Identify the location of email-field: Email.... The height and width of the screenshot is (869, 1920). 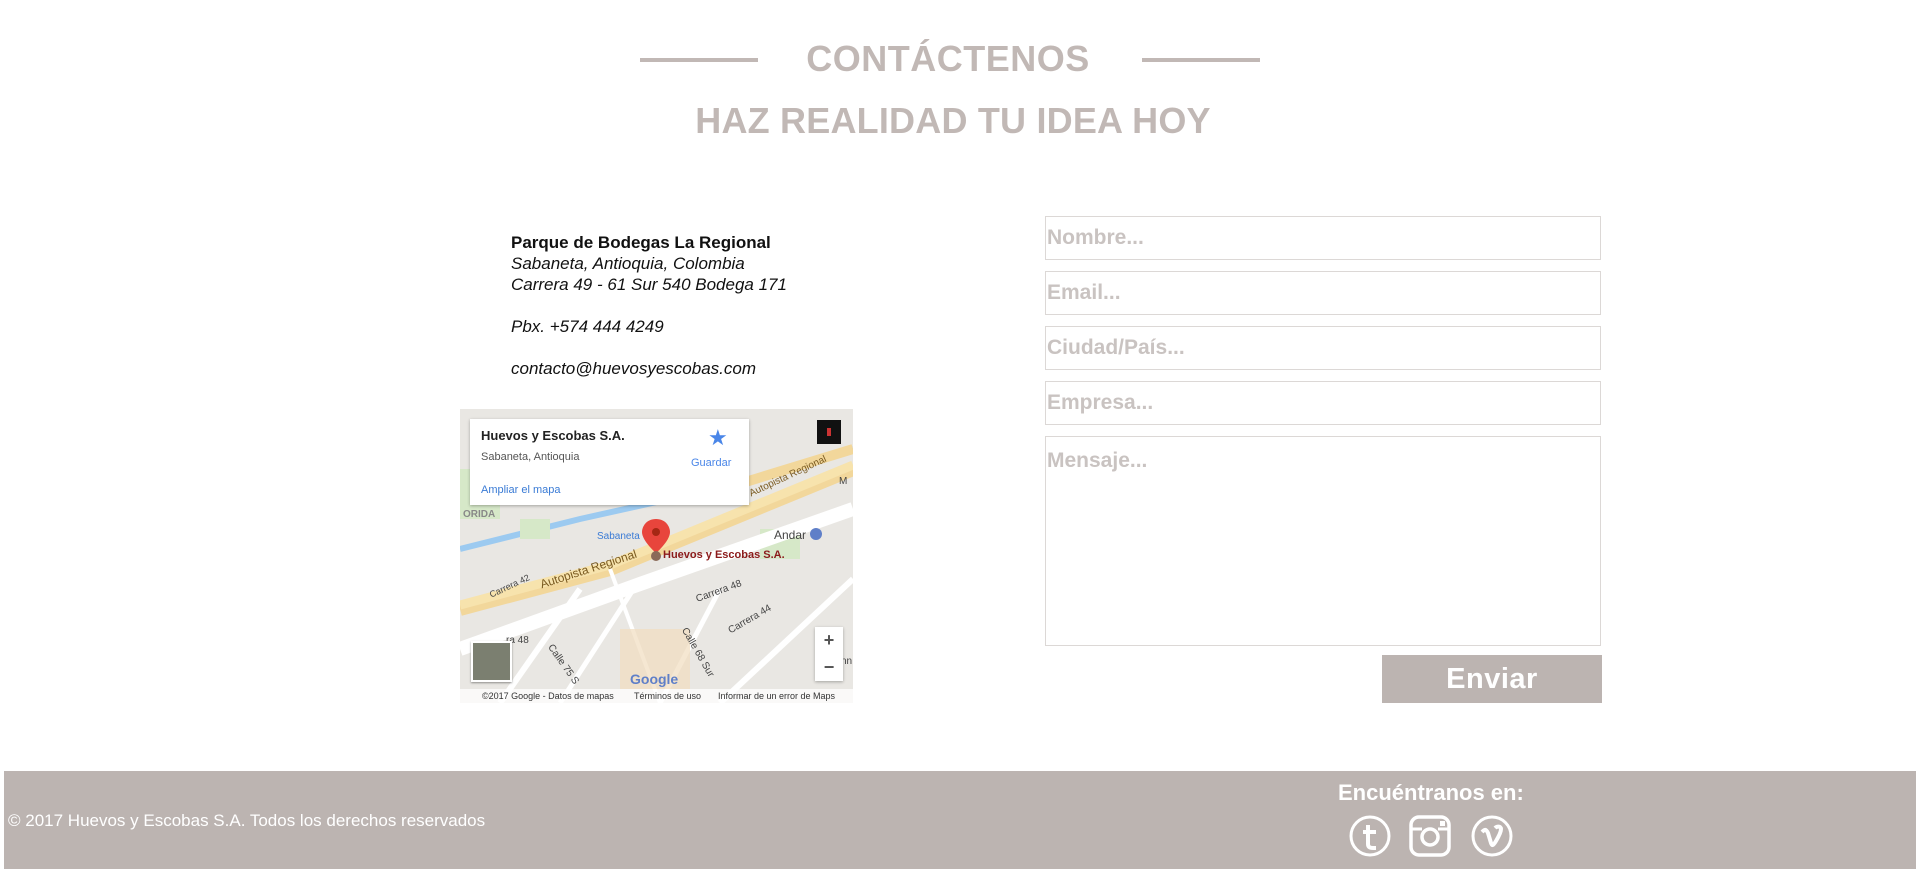
(1323, 293).